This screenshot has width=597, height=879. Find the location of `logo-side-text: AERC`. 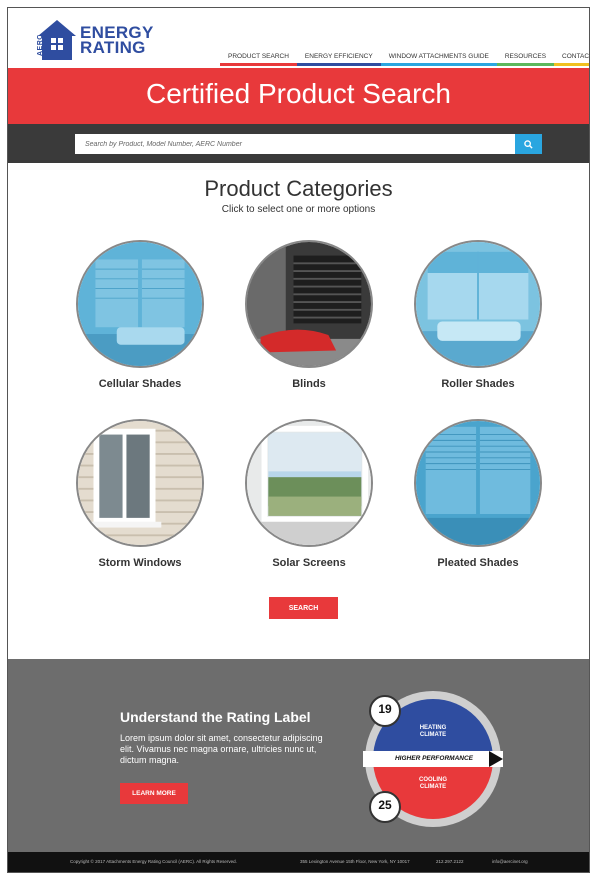

logo-side-text: AERC is located at coordinates (40, 45).